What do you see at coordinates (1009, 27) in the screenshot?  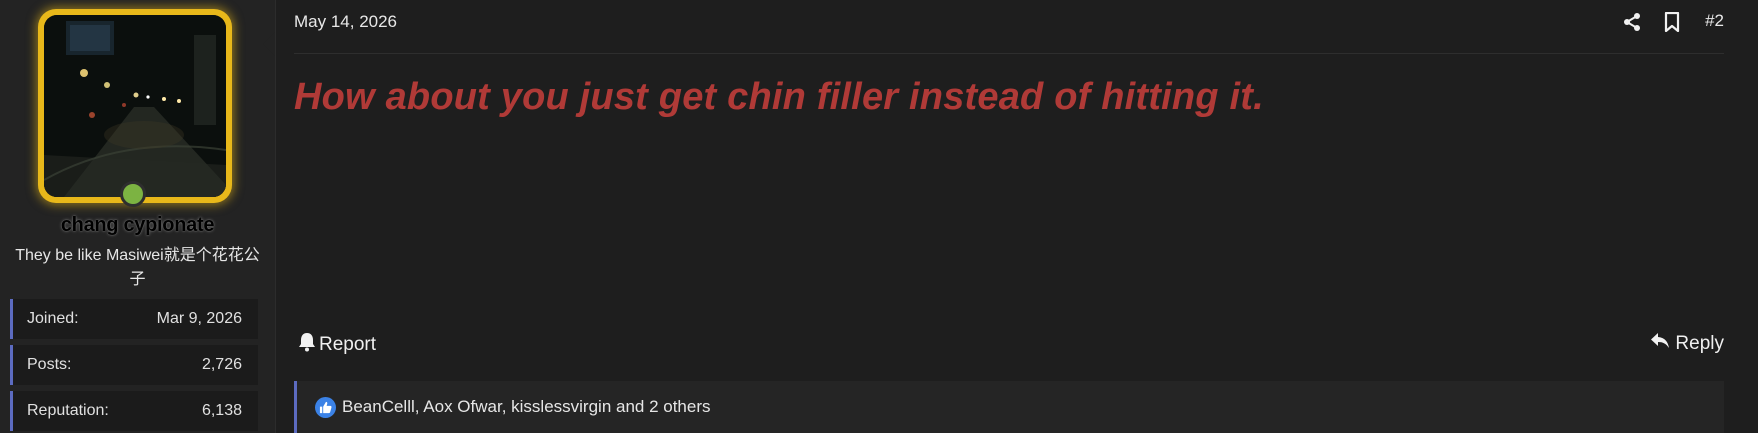 I see `message-header: May 14, 2026 #2` at bounding box center [1009, 27].